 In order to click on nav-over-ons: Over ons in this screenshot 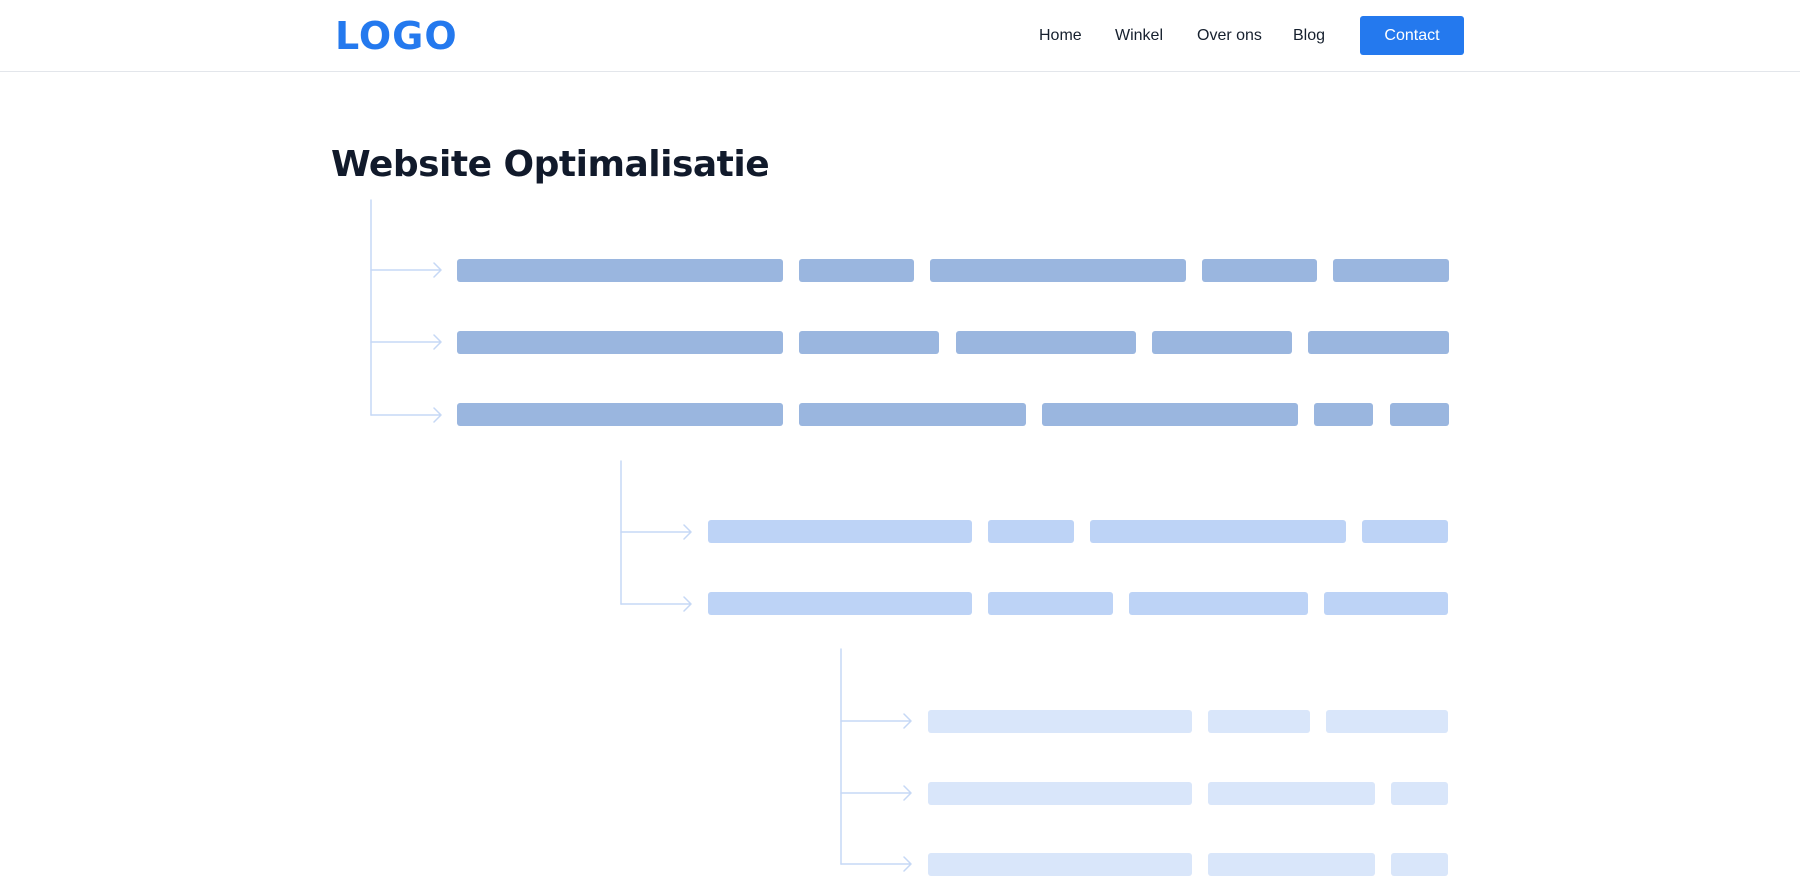, I will do `click(1229, 36)`.